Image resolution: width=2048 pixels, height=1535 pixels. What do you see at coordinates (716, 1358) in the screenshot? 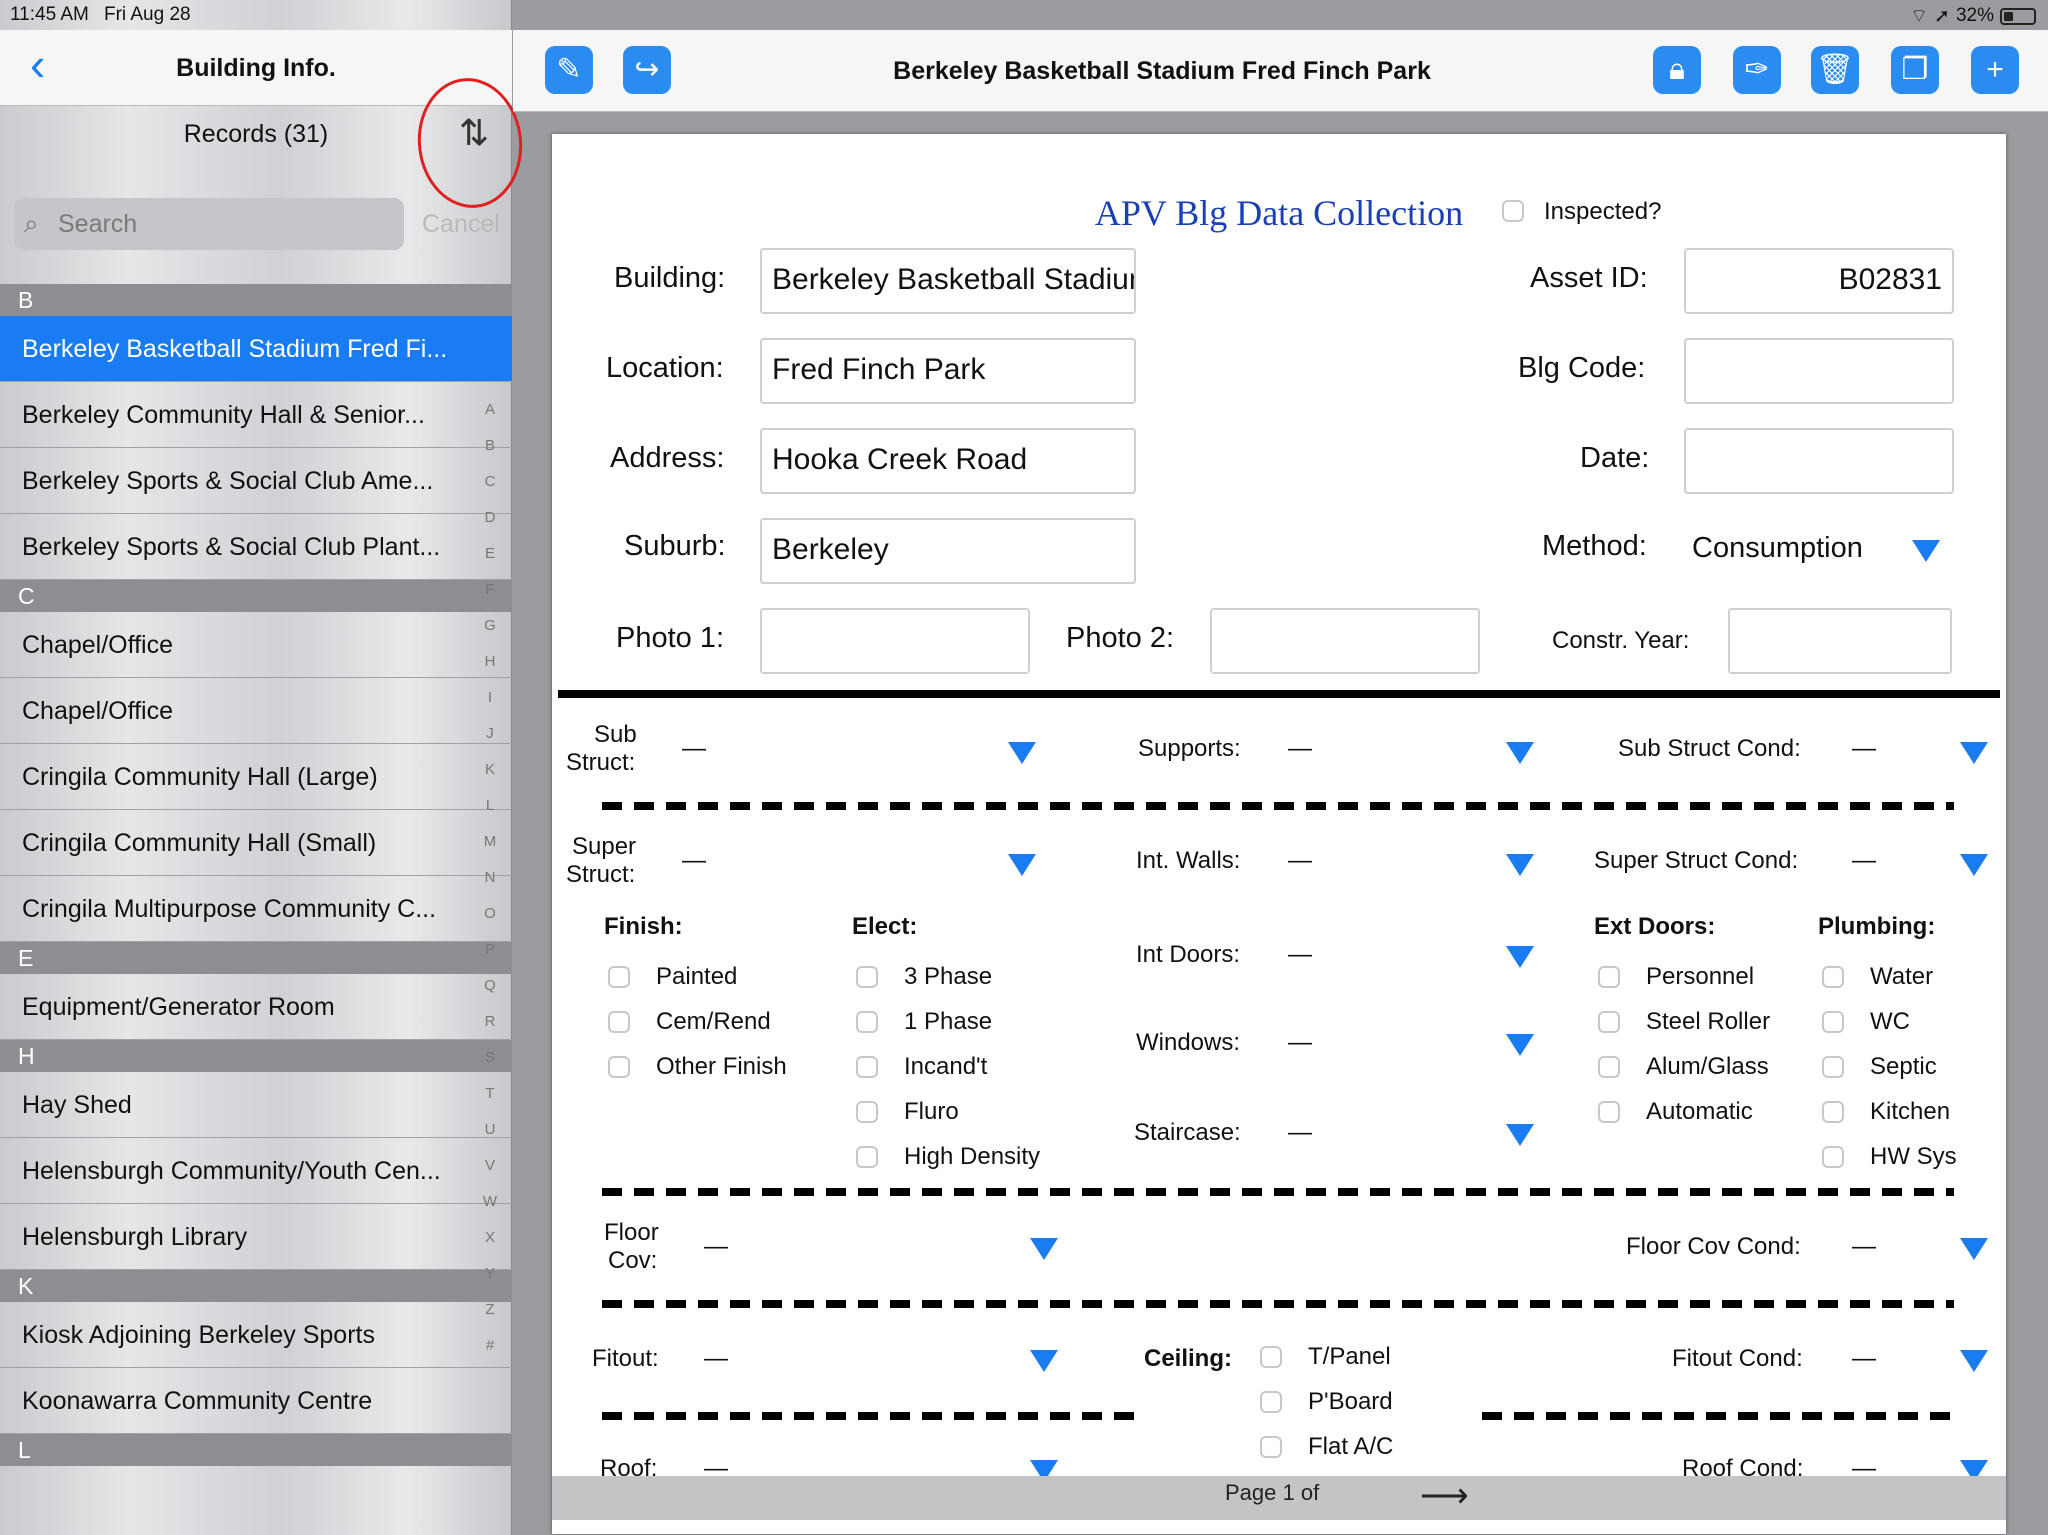
I see `fitout-value: —` at bounding box center [716, 1358].